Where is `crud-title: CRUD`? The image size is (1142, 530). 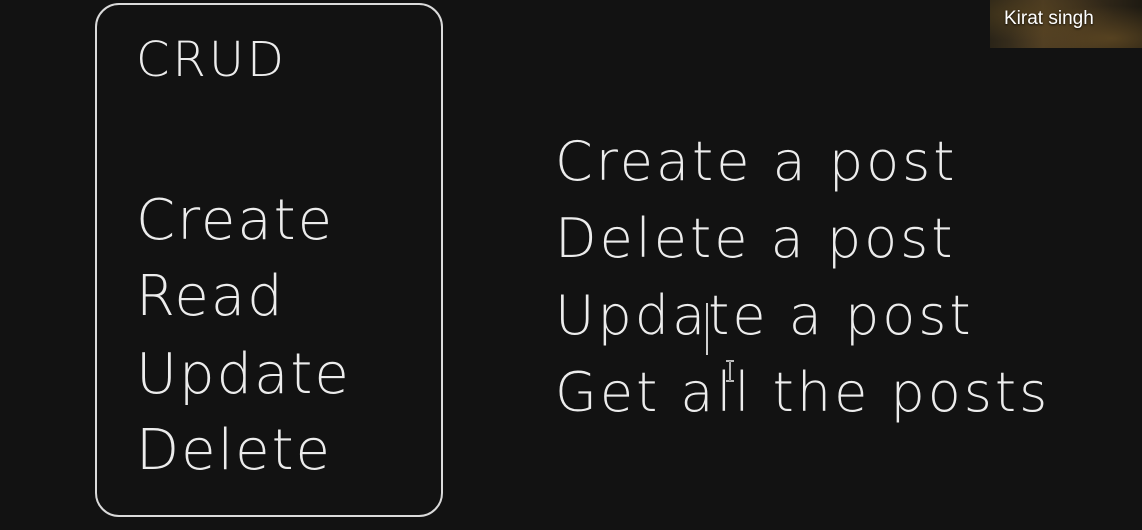 crud-title: CRUD is located at coordinates (211, 60).